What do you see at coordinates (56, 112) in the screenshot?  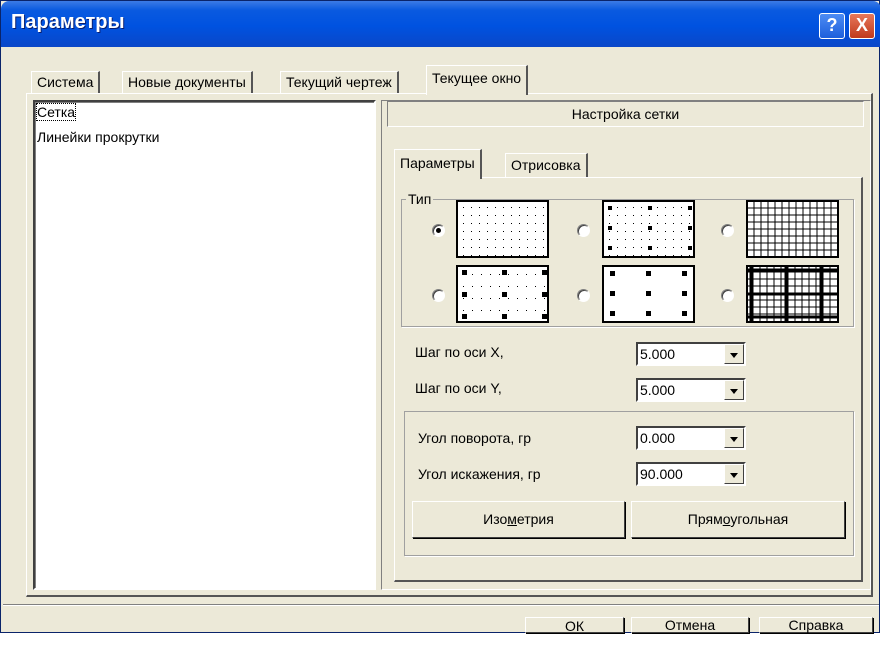 I see `tree-item-grid: Сетка` at bounding box center [56, 112].